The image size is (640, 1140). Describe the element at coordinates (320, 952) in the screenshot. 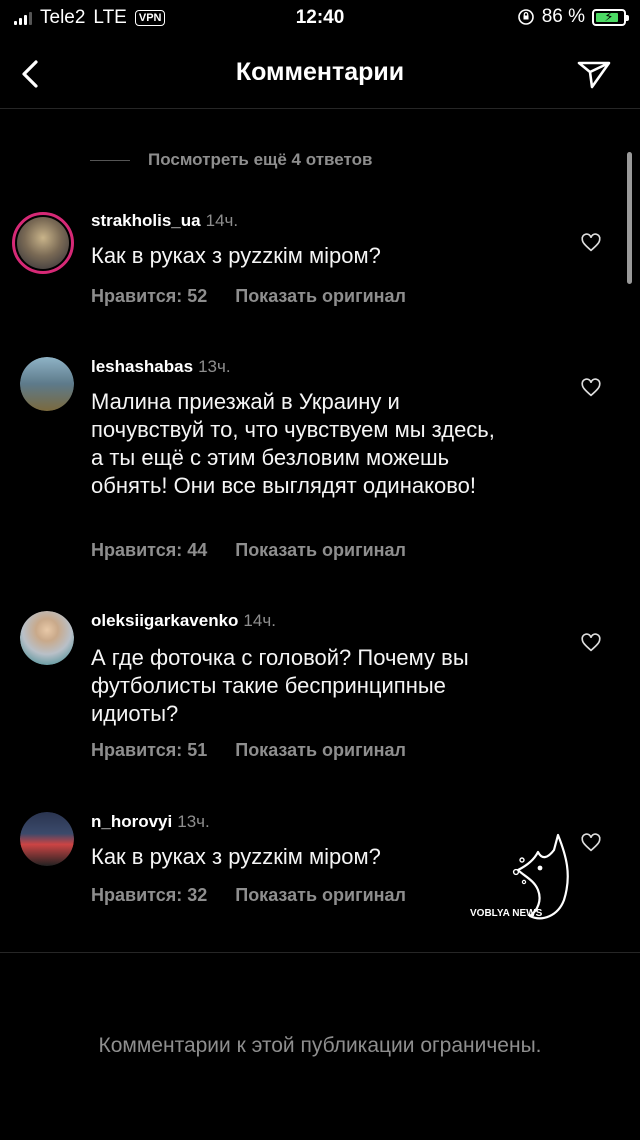

I see `divider` at that location.